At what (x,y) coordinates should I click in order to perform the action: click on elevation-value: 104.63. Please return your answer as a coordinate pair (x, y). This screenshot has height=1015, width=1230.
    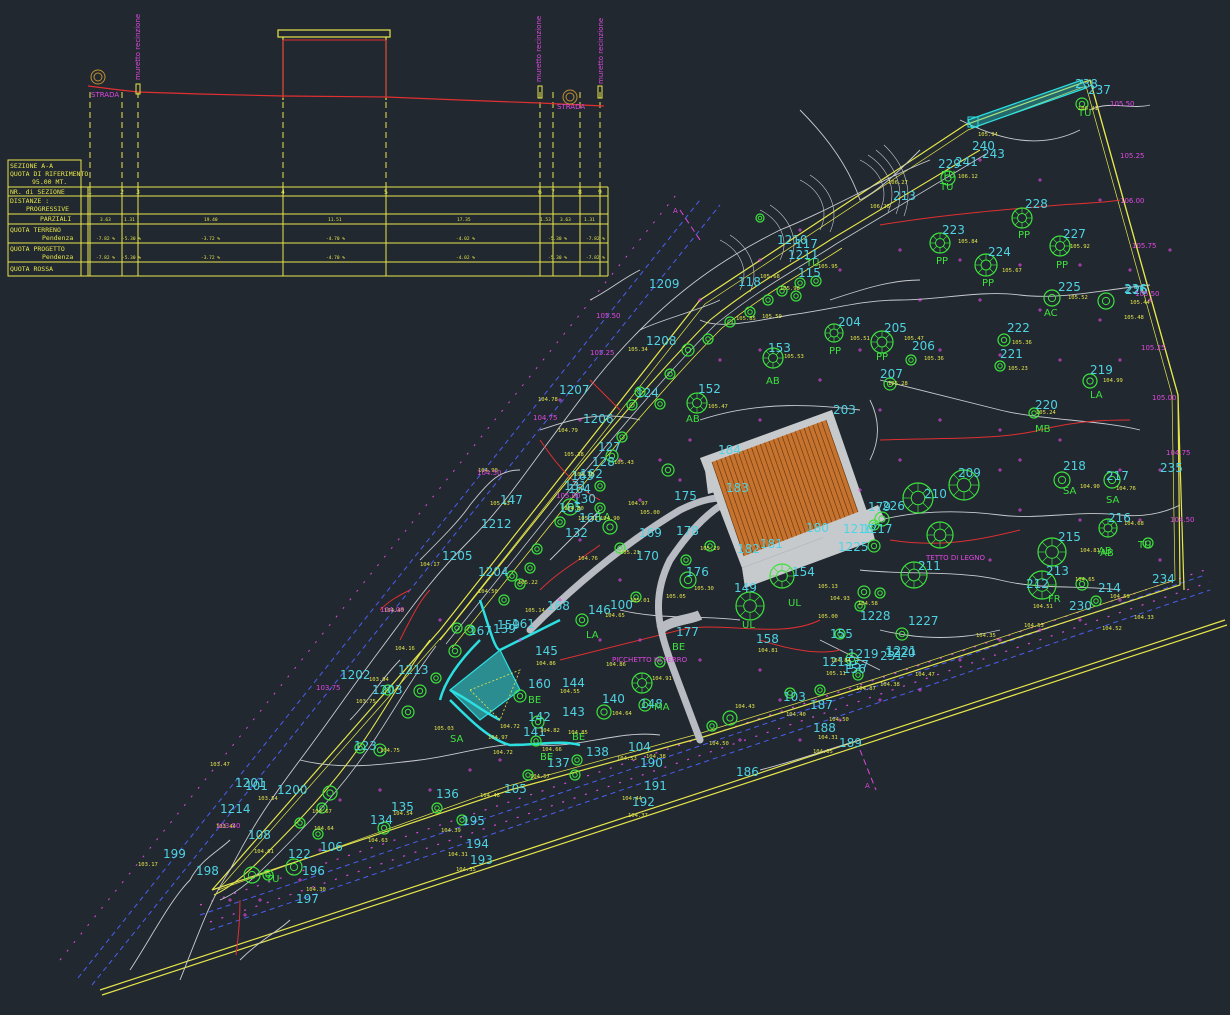
    Looking at the image, I should click on (378, 841).